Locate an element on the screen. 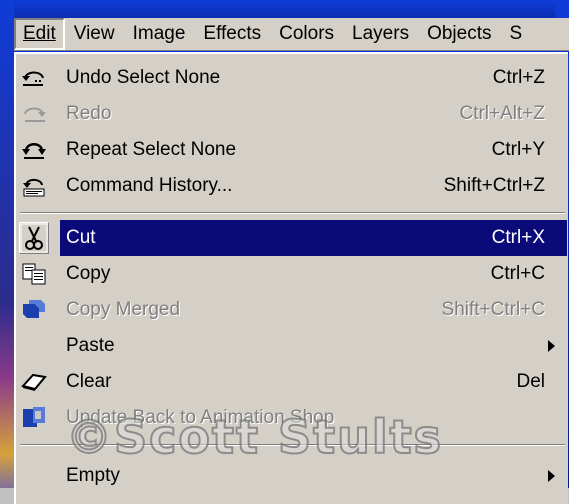 The height and width of the screenshot is (504, 569). redo-icon is located at coordinates (34, 114).